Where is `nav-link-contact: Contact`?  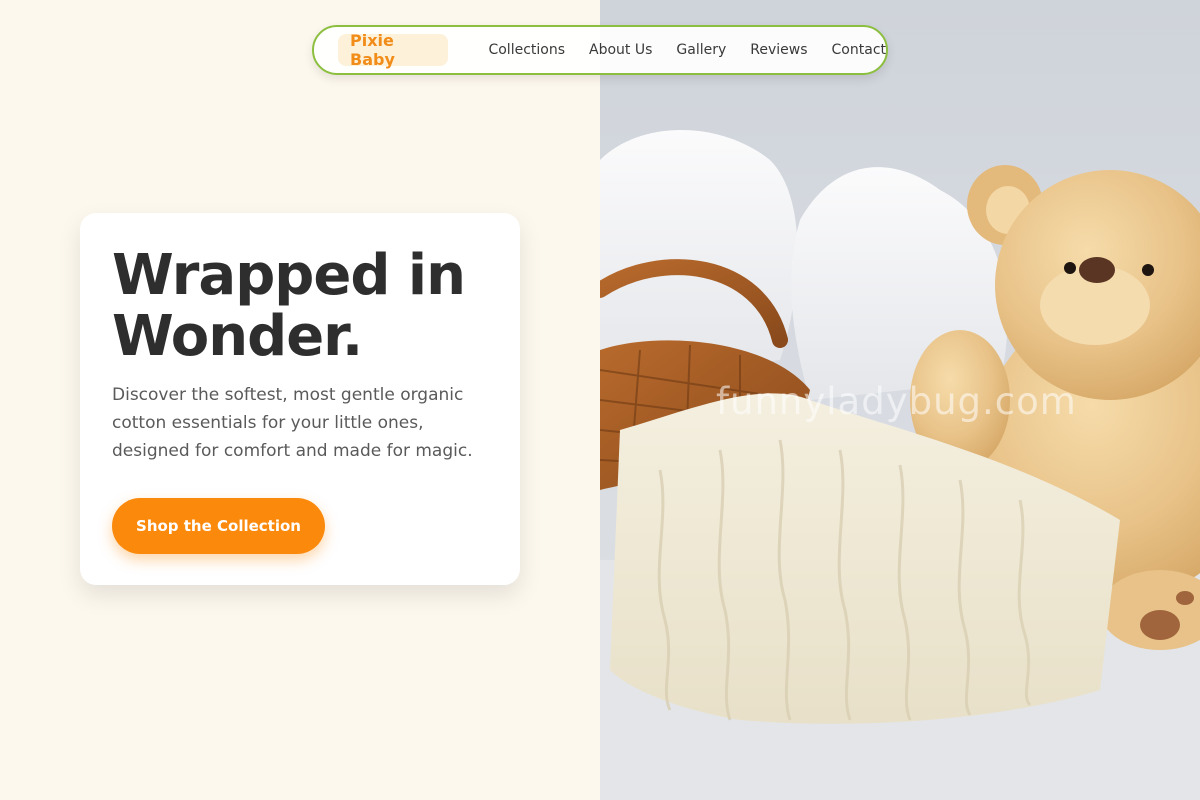 nav-link-contact: Contact is located at coordinates (859, 50).